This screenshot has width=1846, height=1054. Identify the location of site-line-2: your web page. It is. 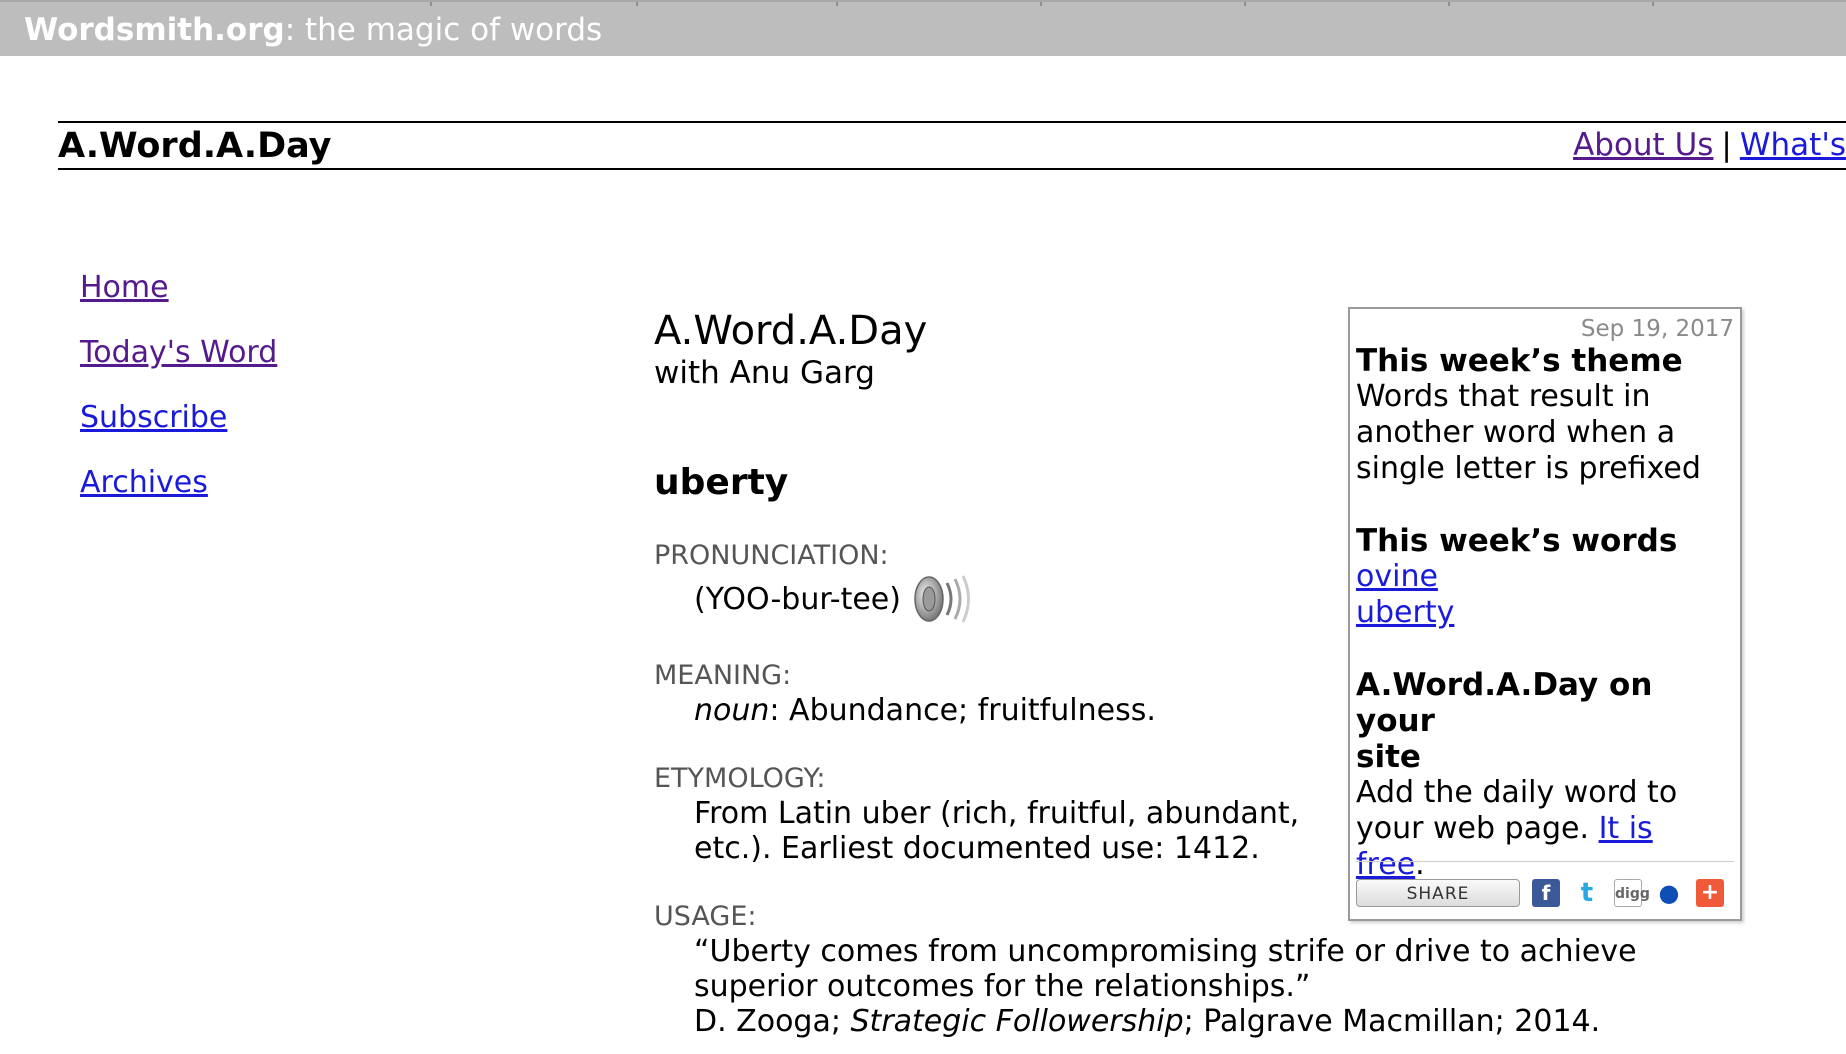
(1545, 829).